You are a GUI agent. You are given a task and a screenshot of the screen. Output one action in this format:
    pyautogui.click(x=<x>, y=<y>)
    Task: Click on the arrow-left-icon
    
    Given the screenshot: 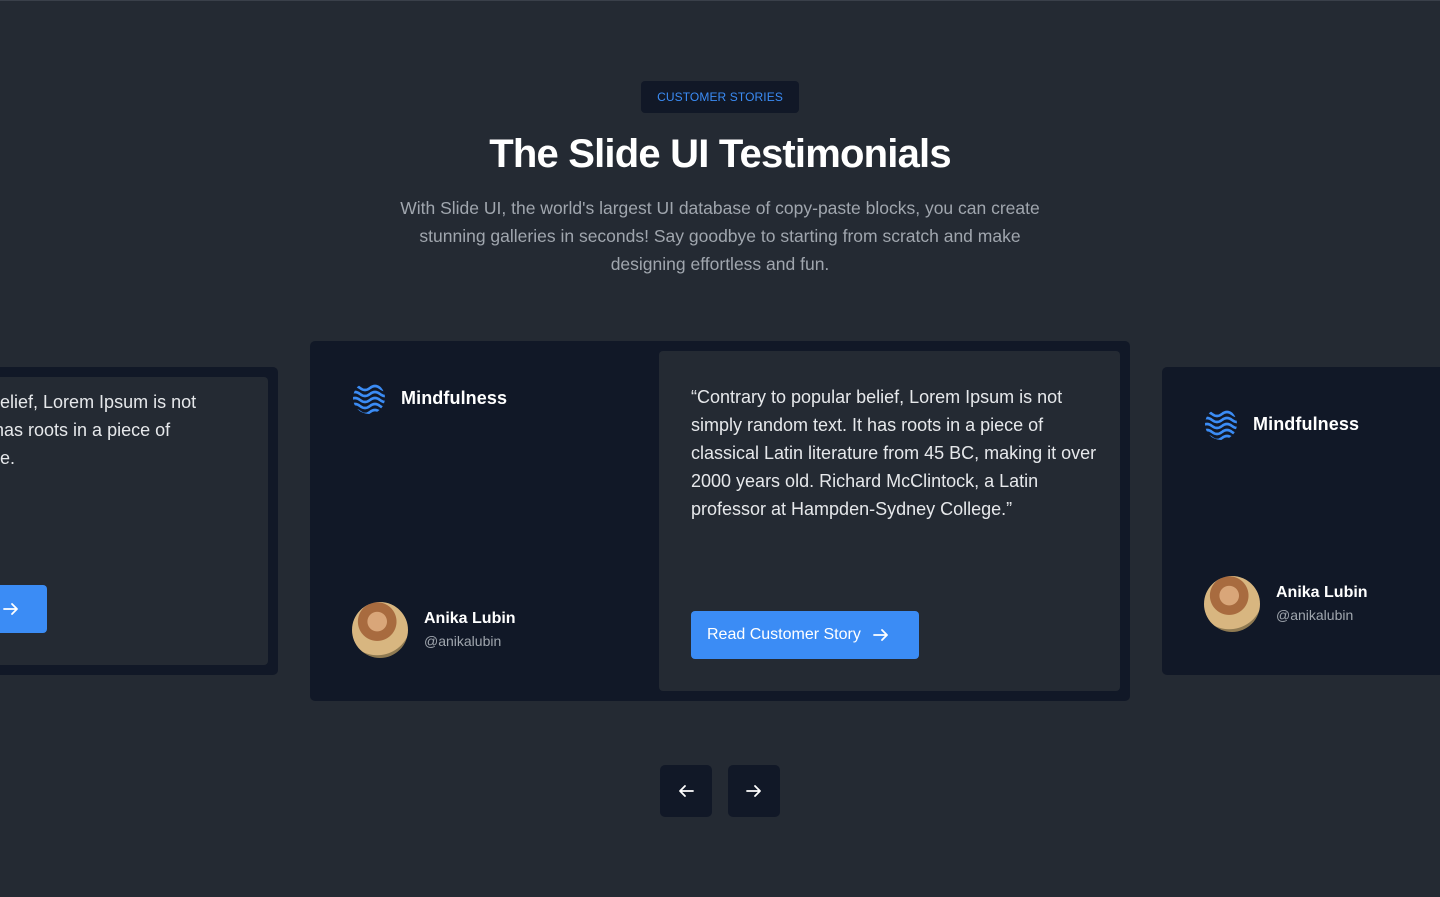 What is the action you would take?
    pyautogui.click(x=686, y=791)
    